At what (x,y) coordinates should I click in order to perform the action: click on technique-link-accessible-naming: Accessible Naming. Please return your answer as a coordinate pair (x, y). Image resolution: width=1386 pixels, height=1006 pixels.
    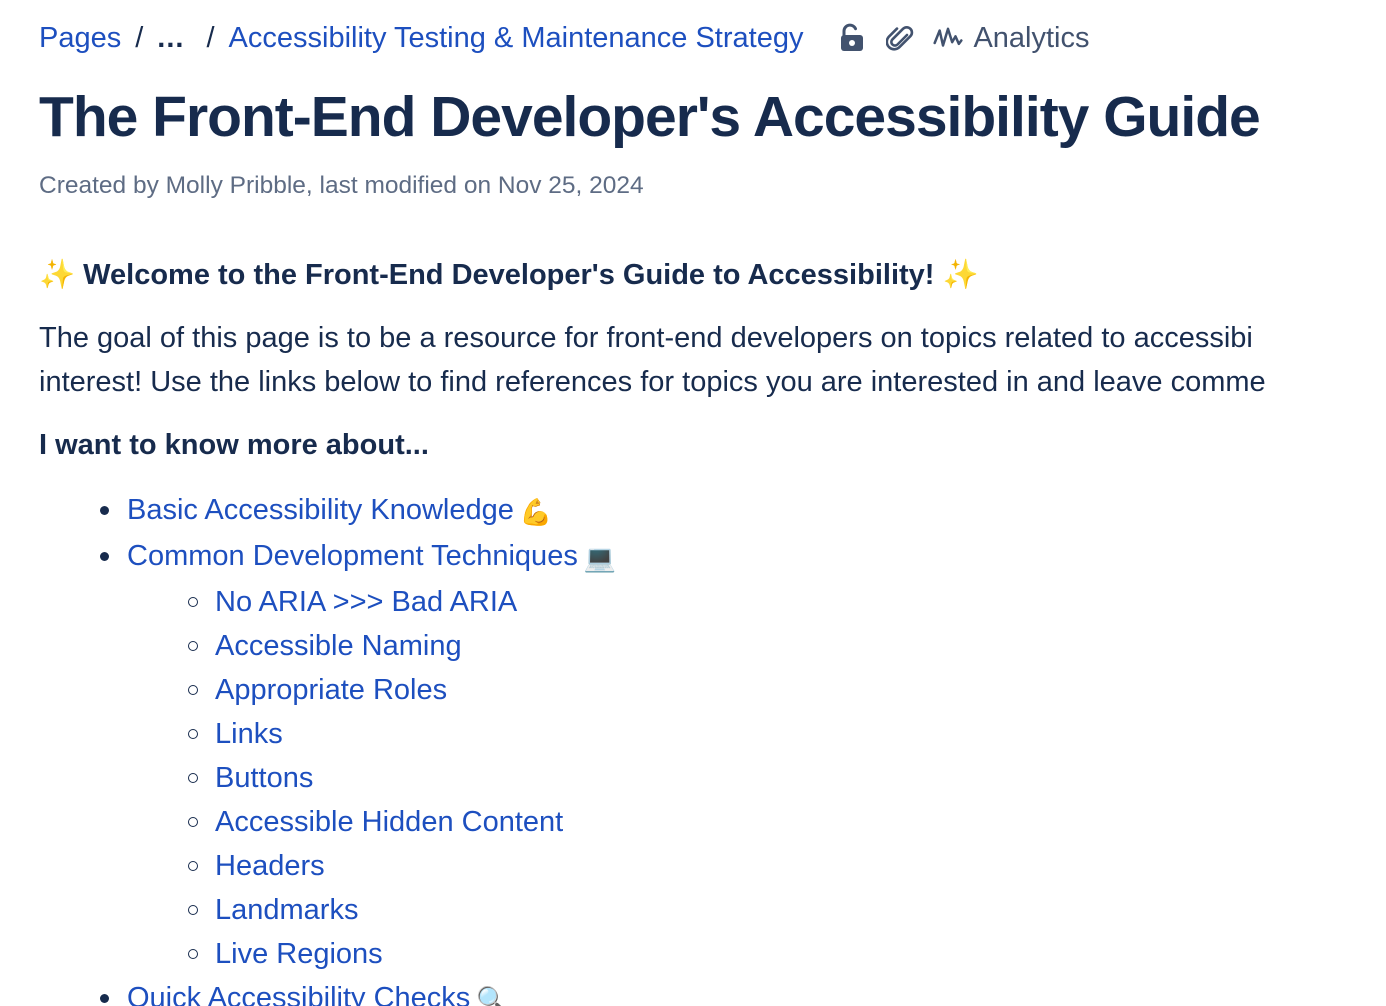
    Looking at the image, I should click on (338, 646).